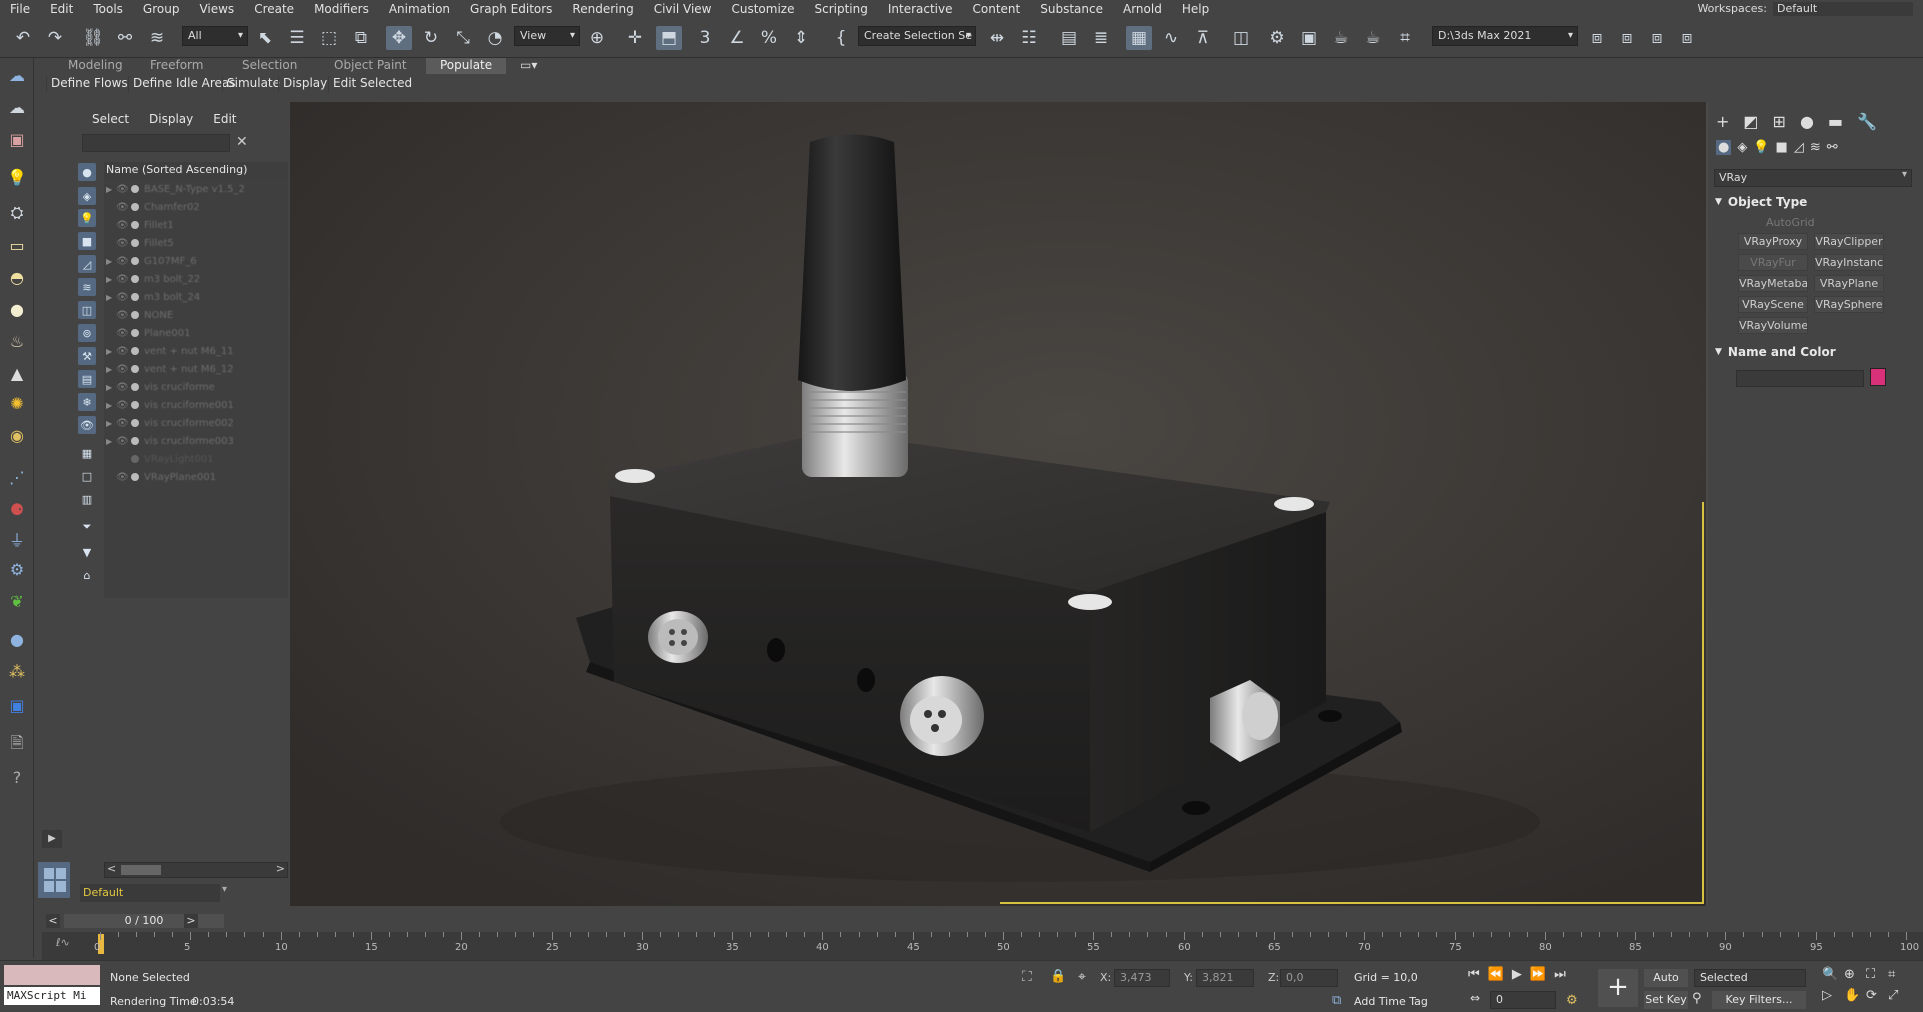 Image resolution: width=1923 pixels, height=1012 pixels. What do you see at coordinates (87, 476) in the screenshot?
I see `display-none-icon: □` at bounding box center [87, 476].